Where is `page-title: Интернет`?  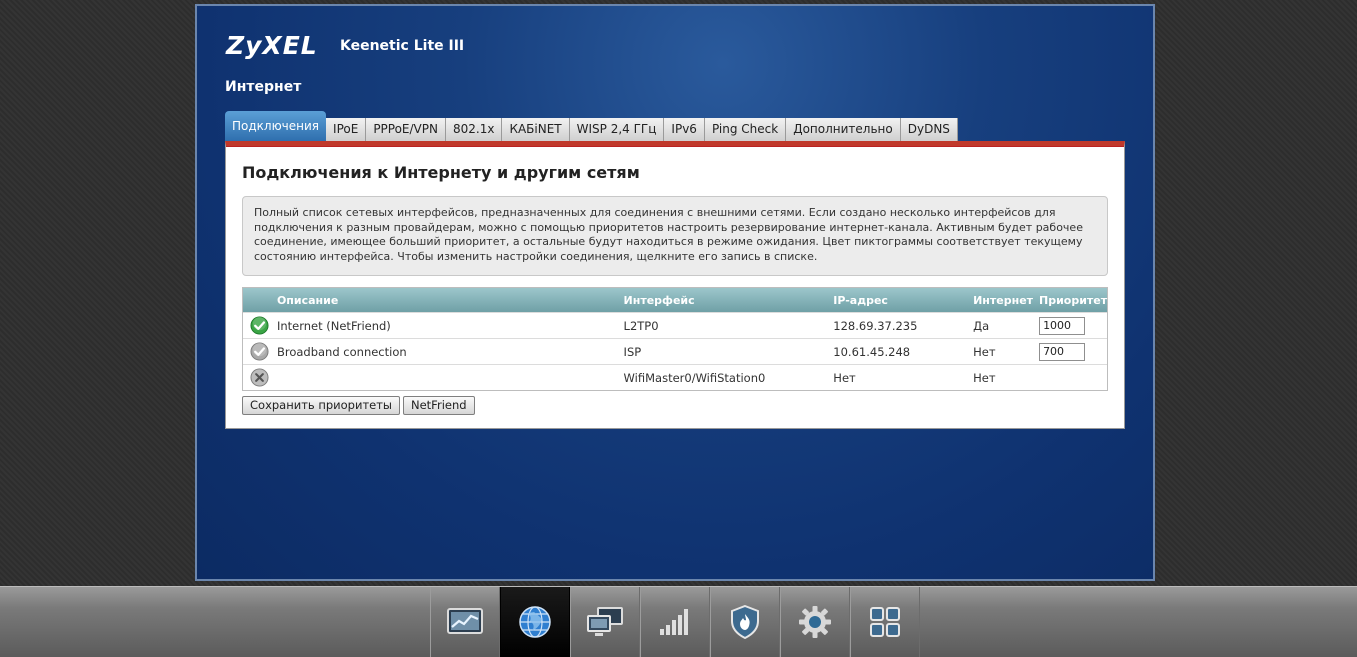 page-title: Интернет is located at coordinates (263, 87).